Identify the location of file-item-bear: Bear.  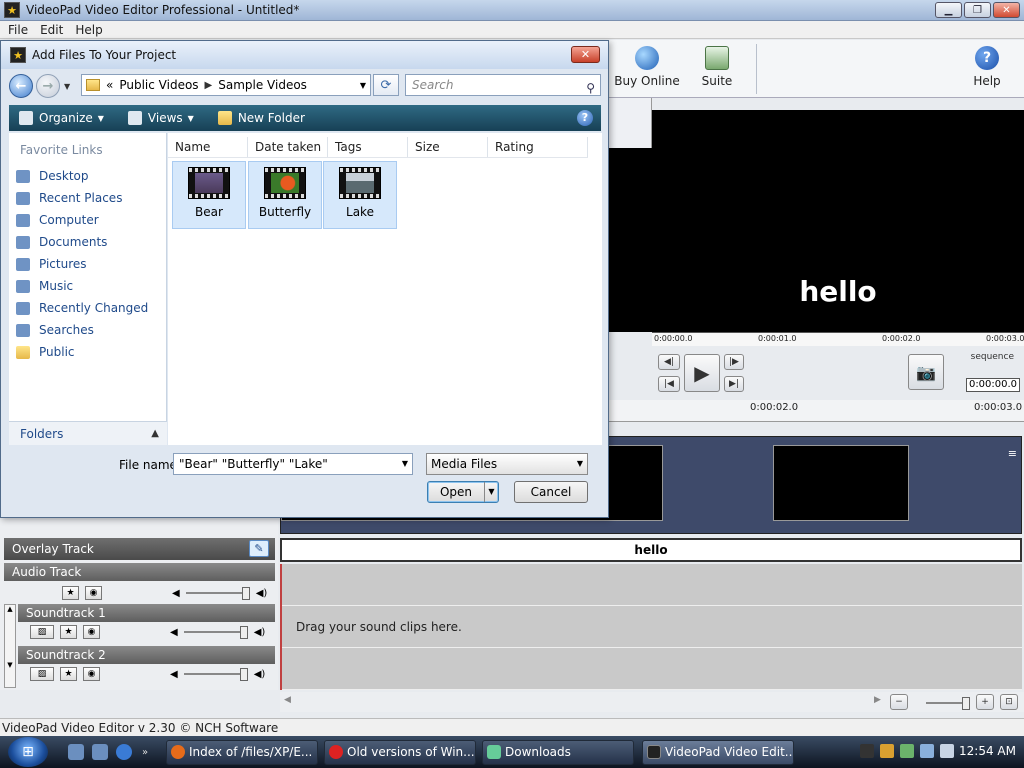
(209, 195).